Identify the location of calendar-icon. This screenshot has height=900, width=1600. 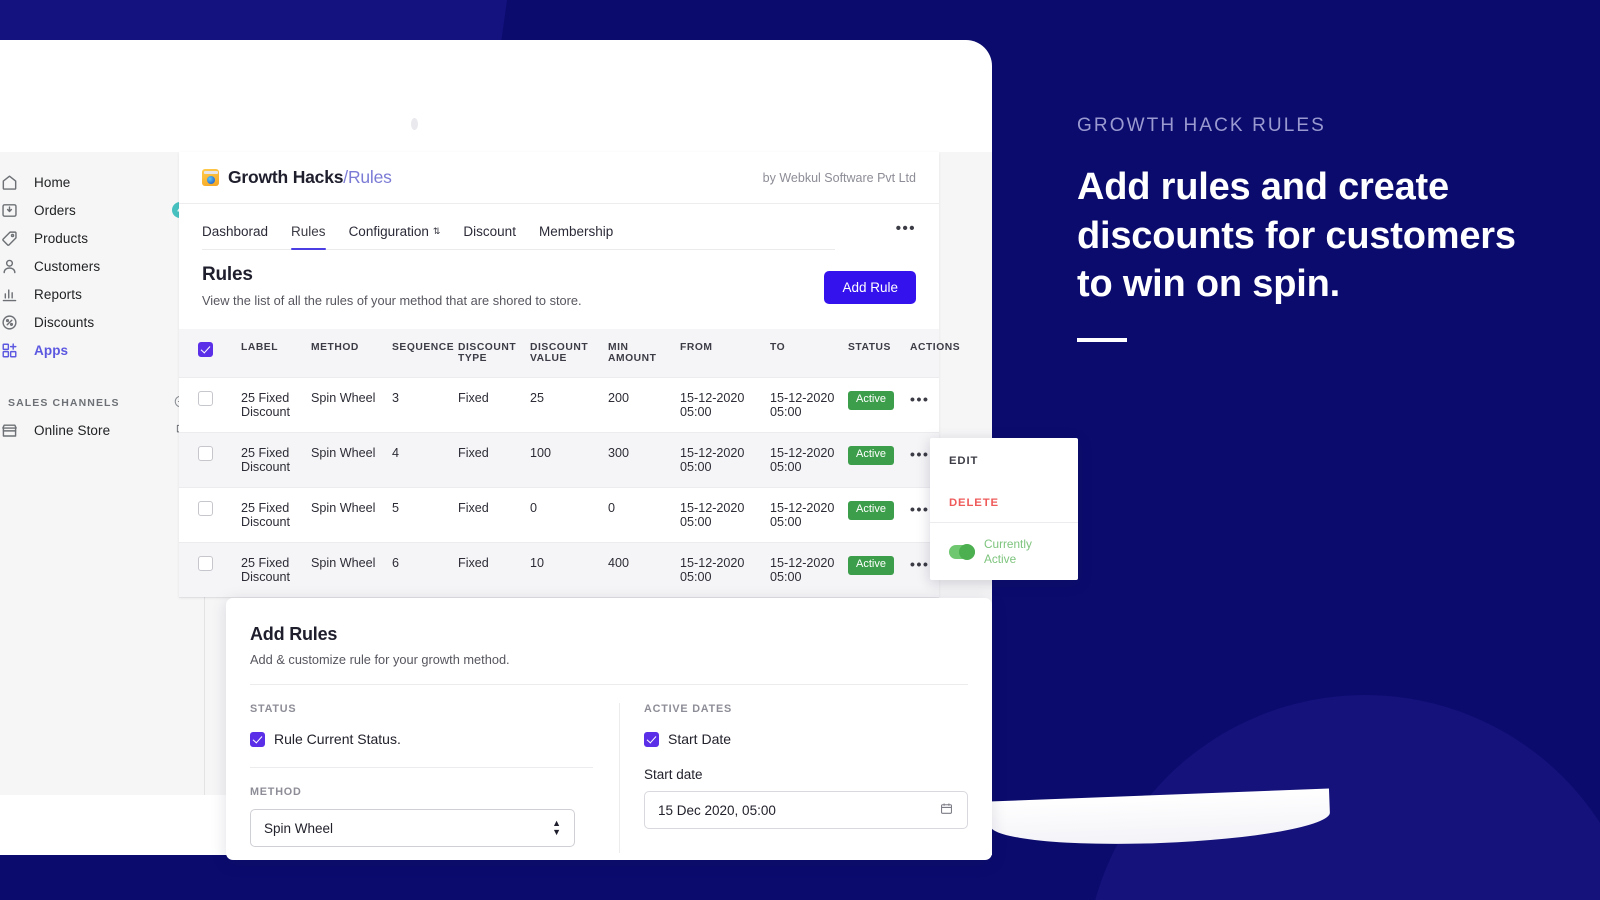
(946, 810).